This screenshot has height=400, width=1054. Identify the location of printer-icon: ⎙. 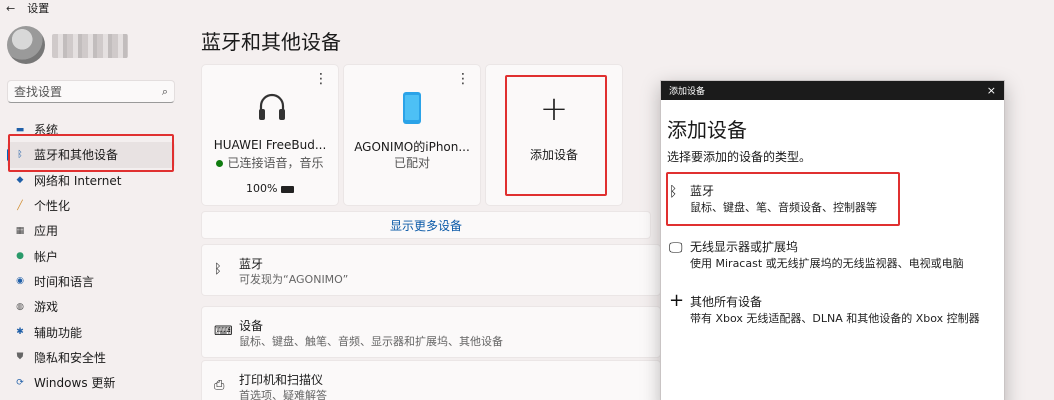
(219, 385).